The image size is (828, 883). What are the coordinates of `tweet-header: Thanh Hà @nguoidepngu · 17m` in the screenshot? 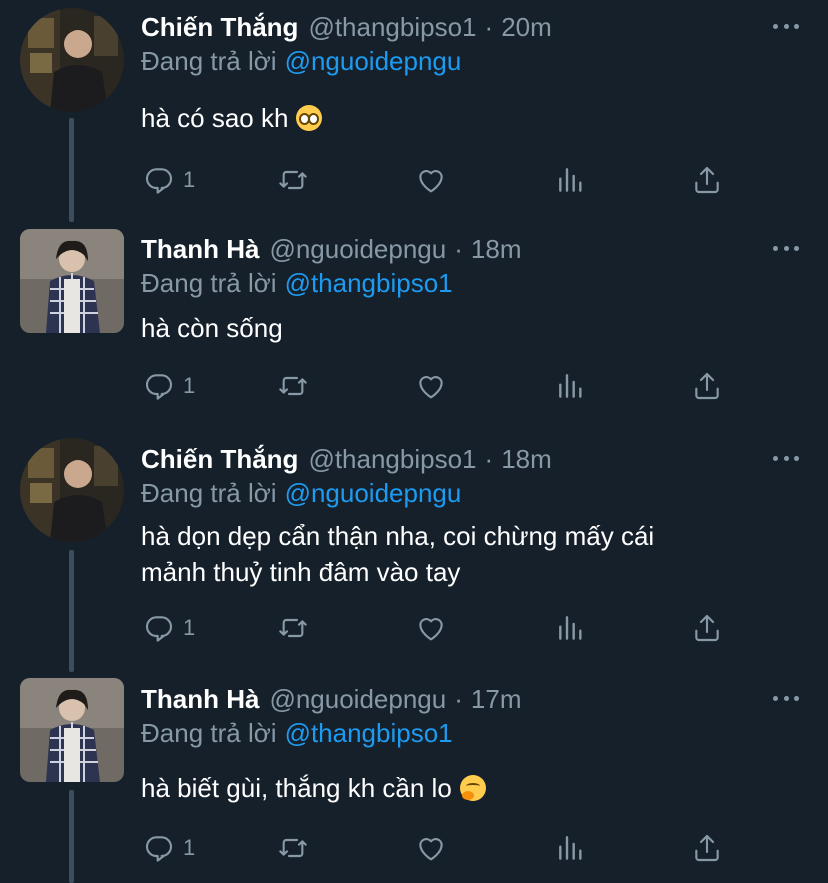 It's located at (331, 699).